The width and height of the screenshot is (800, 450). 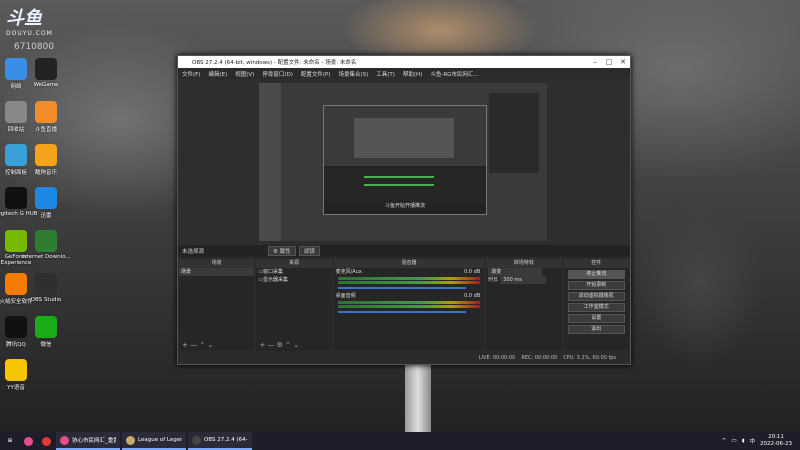 I want to click on mixer-dock-title: 混音器, so click(x=409, y=263).